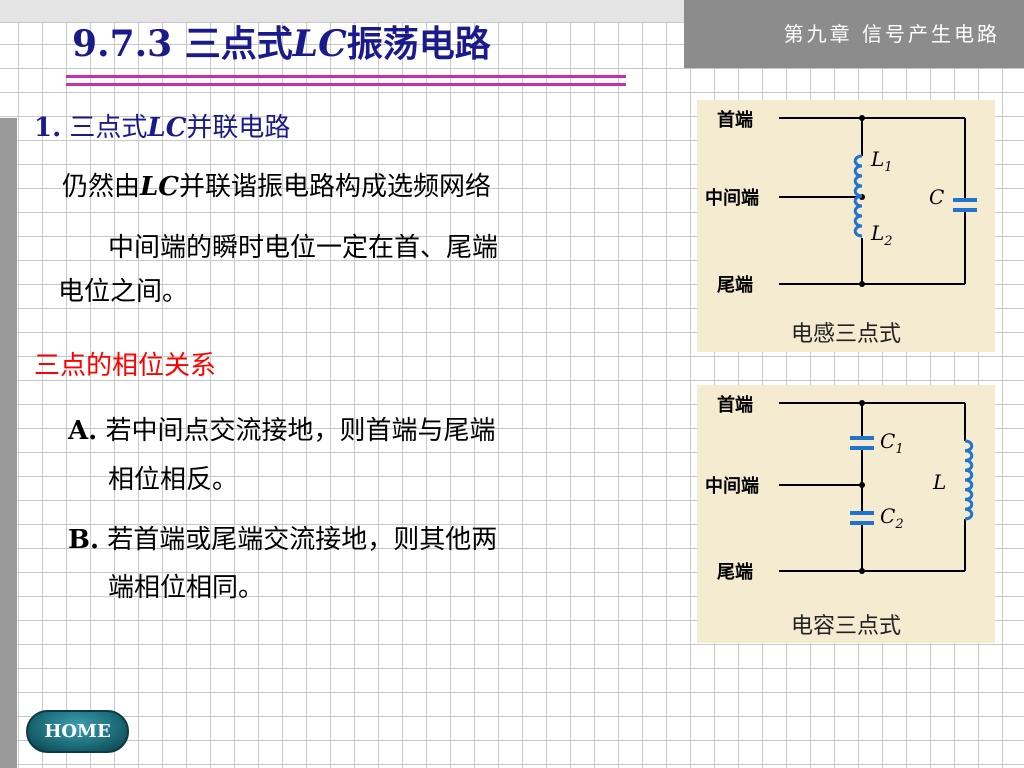 Image resolution: width=1024 pixels, height=768 pixels. Describe the element at coordinates (125, 366) in the screenshot. I see `phase-heading: 三点的相位关系` at that location.